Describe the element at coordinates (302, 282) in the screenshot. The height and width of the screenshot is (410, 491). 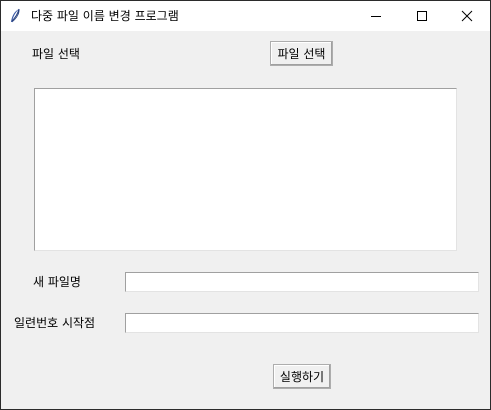
I see `new-name-input` at that location.